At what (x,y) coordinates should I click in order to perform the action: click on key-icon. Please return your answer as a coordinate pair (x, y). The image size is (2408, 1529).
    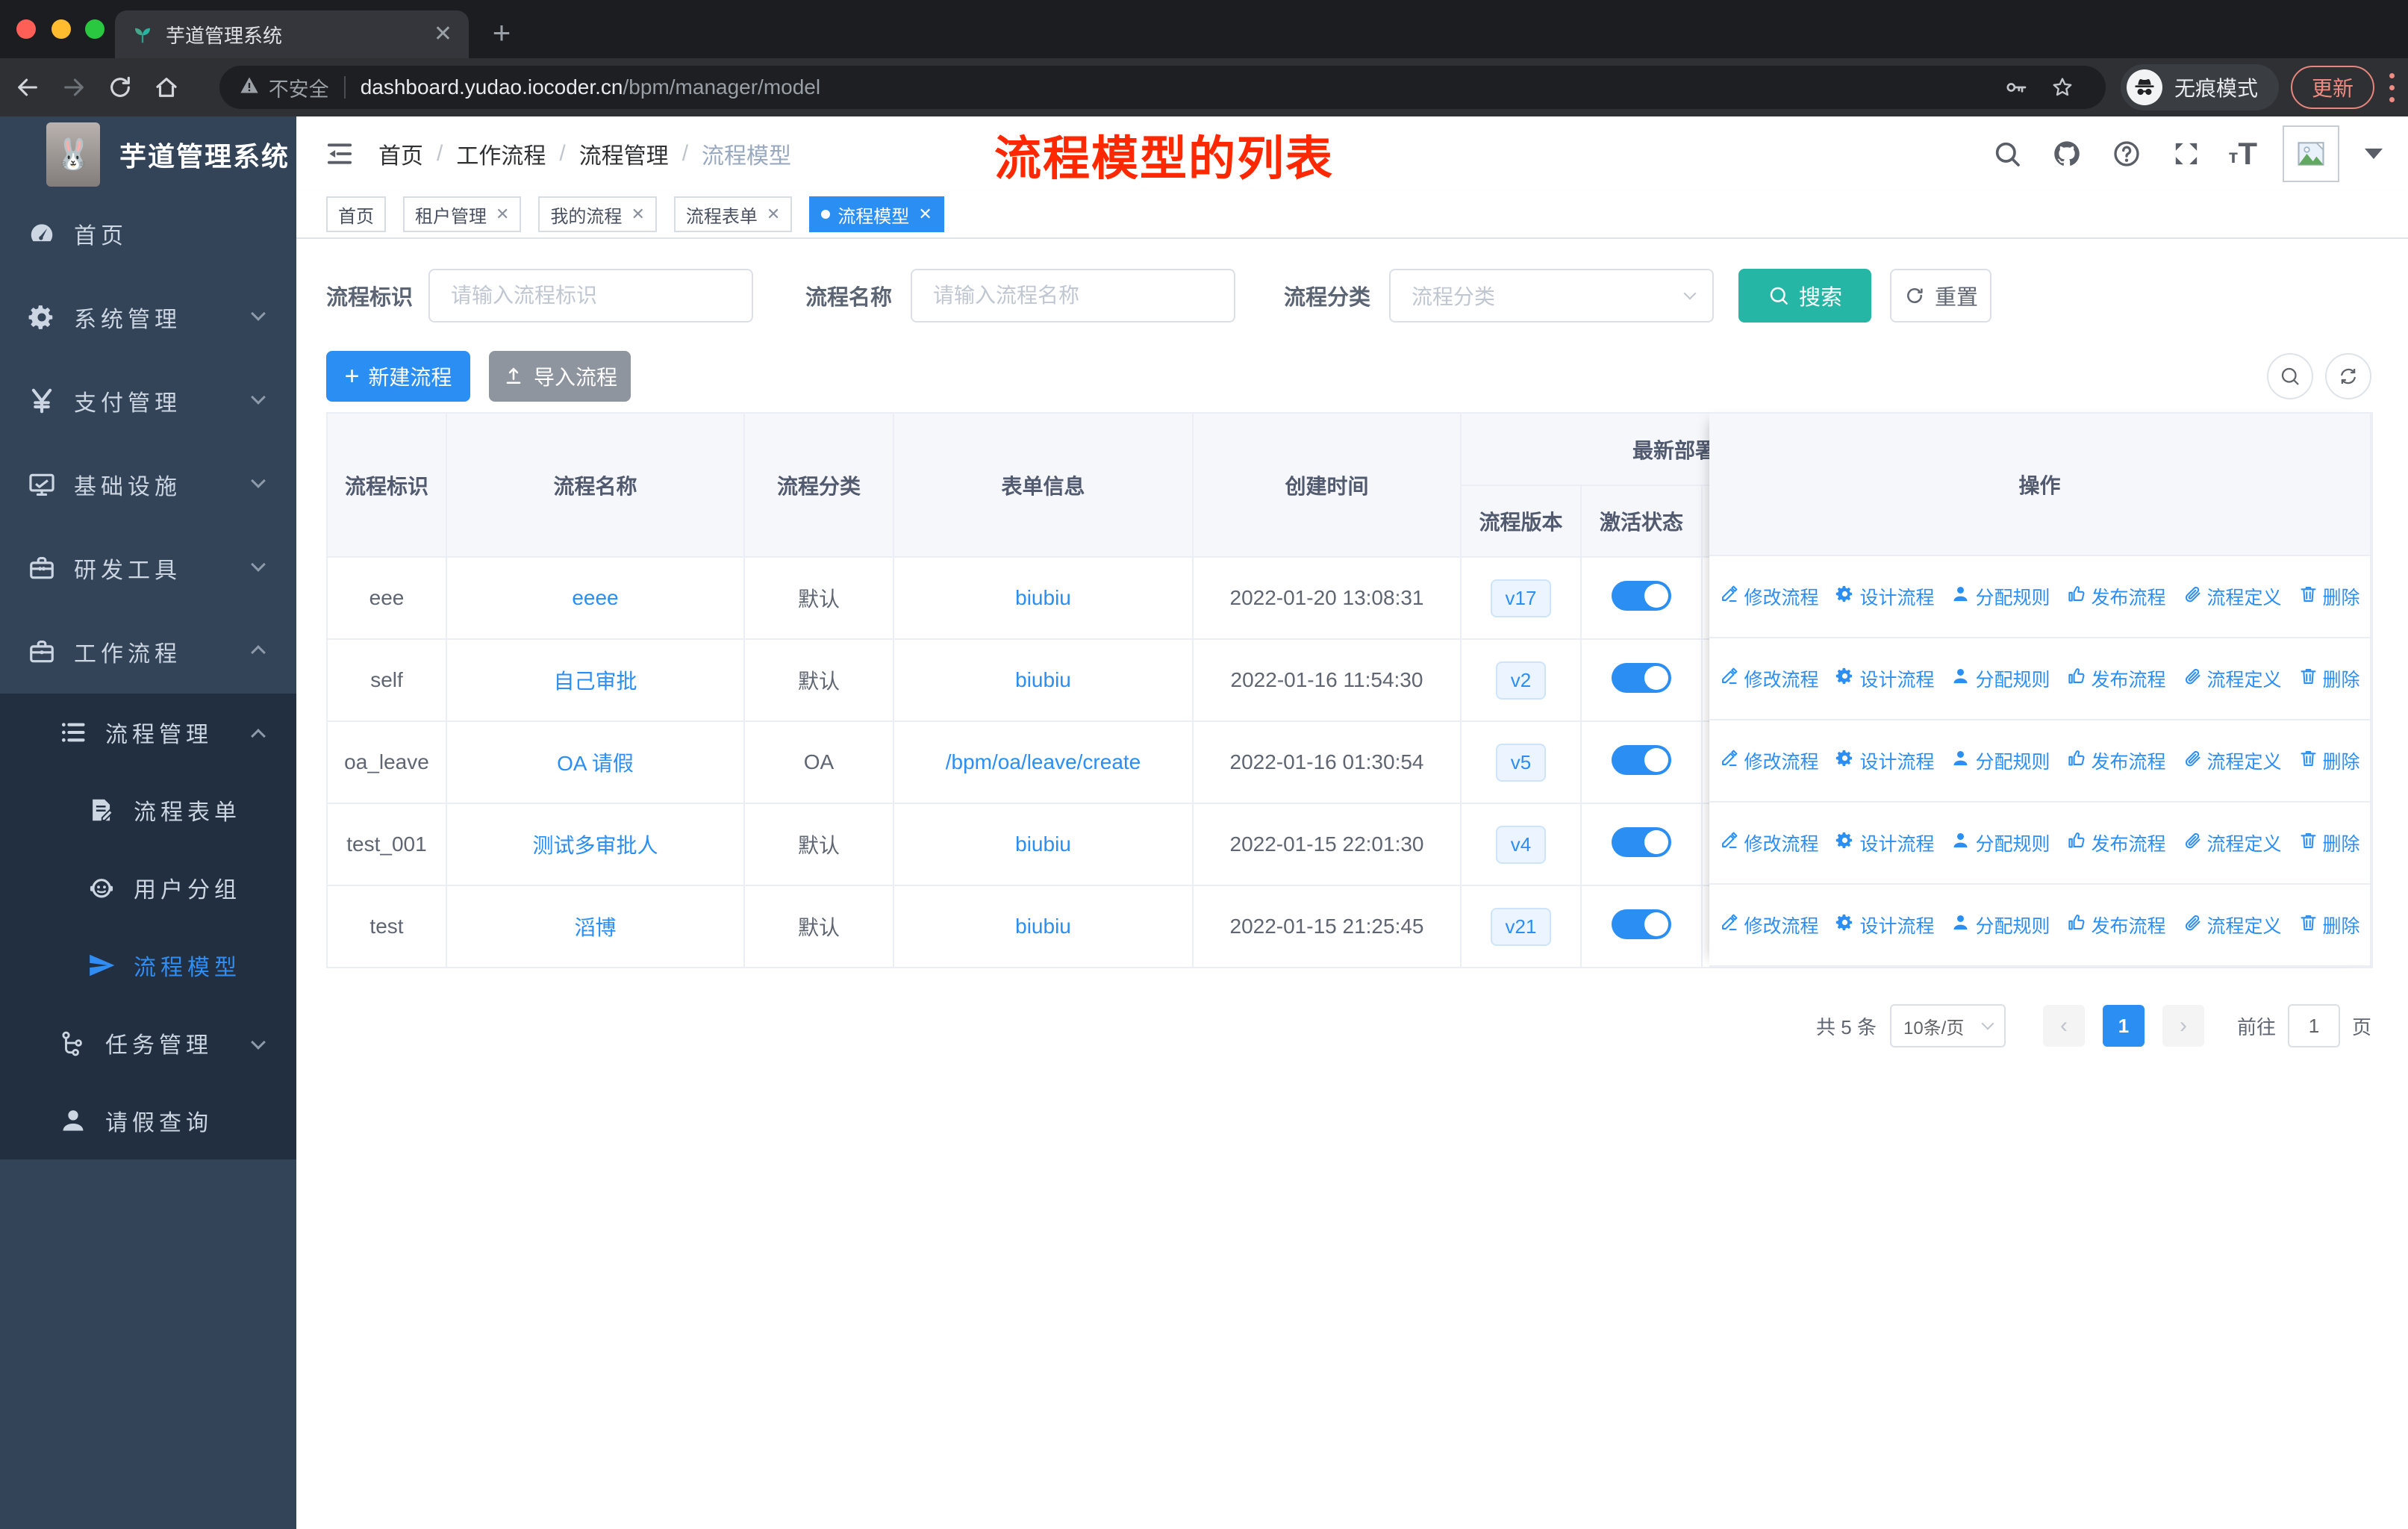
    Looking at the image, I should click on (2016, 87).